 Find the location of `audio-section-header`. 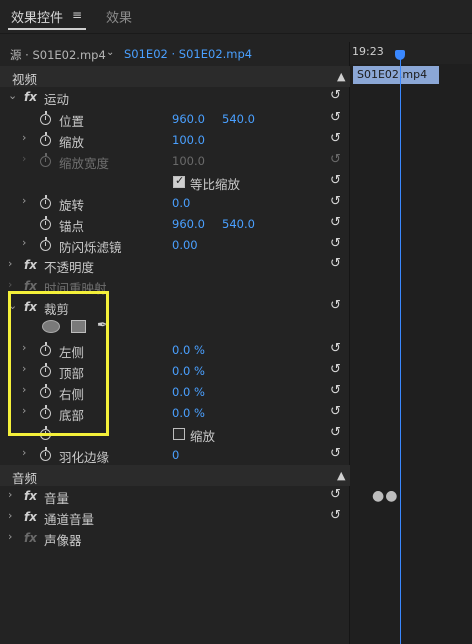

audio-section-header is located at coordinates (175, 475).